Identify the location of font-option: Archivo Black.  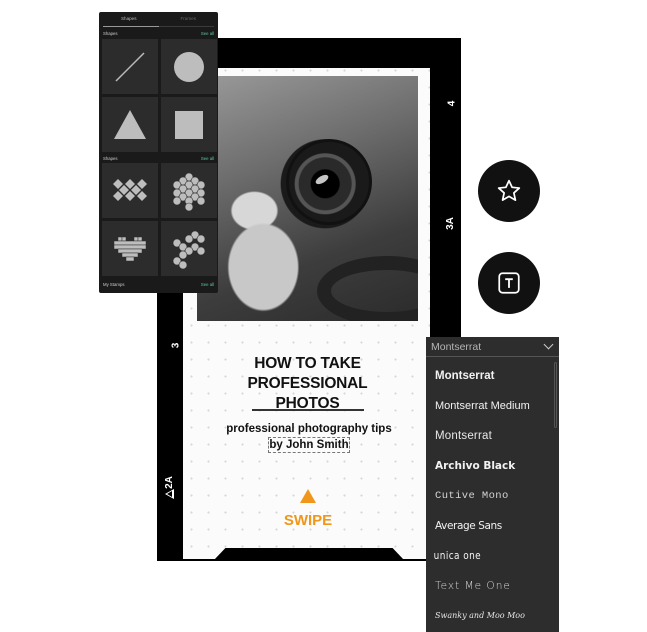
(488, 466).